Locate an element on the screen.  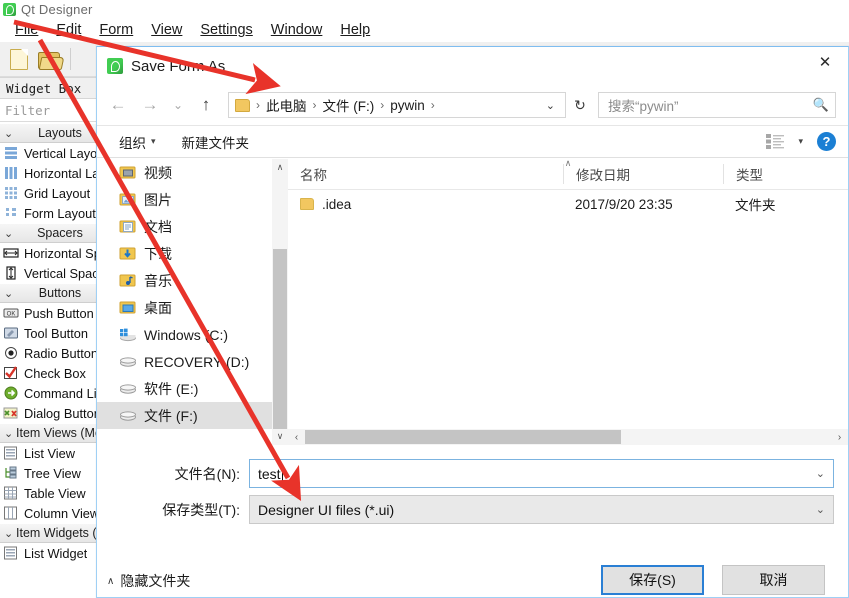
widget-item-label: Push Button is located at coordinates (59, 313).